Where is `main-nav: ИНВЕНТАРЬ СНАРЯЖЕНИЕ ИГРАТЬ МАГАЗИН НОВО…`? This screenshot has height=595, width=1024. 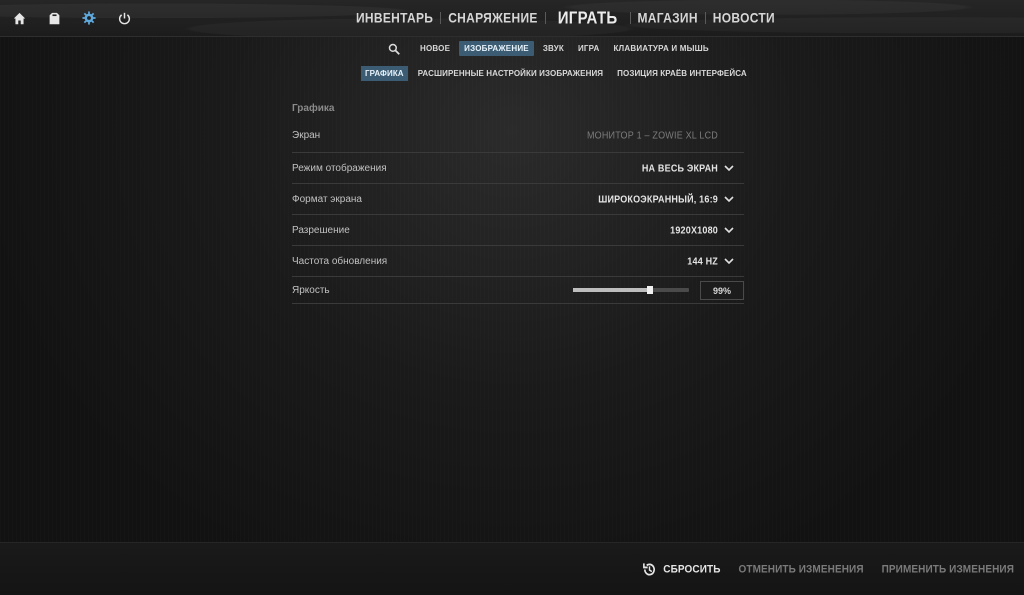
main-nav: ИНВЕНТАРЬ СНАРЯЖЕНИЕ ИГРАТЬ МАГАЗИН НОВО… is located at coordinates (565, 18).